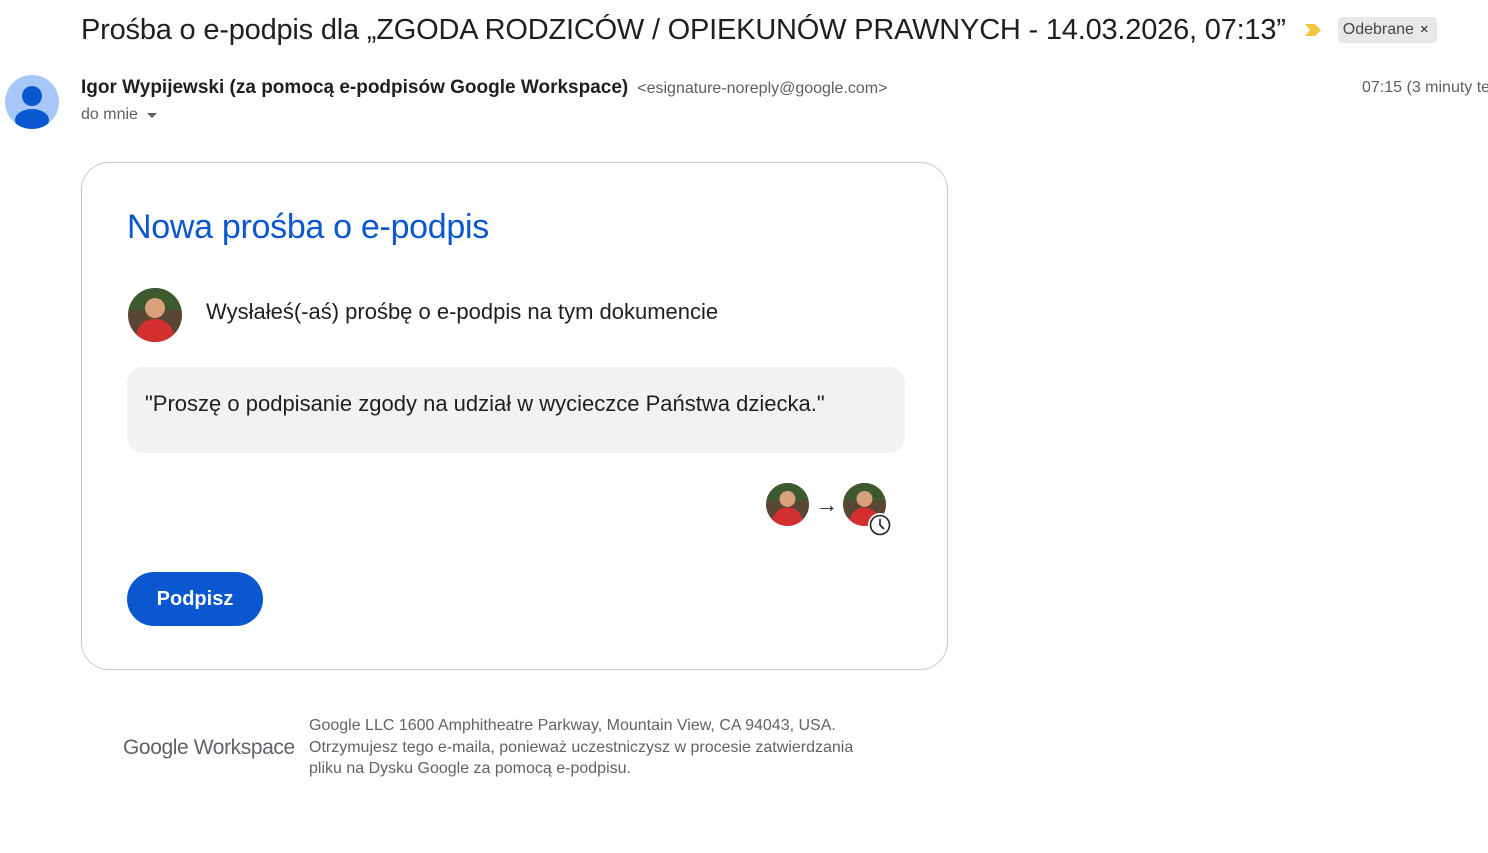 The width and height of the screenshot is (1488, 853). I want to click on email-time: 07:15 (3 minuty te, so click(1425, 87).